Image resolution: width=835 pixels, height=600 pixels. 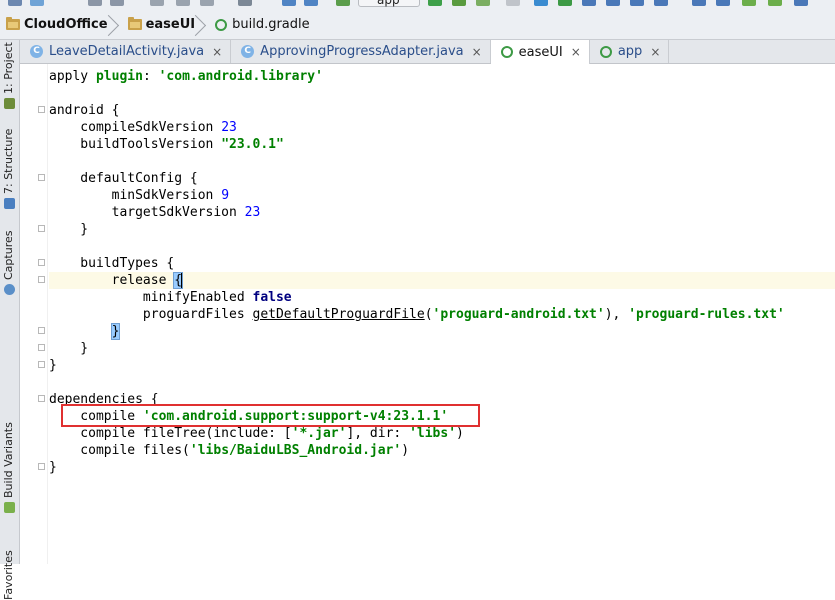 What do you see at coordinates (170, 24) in the screenshot?
I see `breadcrumb-label: easeUI` at bounding box center [170, 24].